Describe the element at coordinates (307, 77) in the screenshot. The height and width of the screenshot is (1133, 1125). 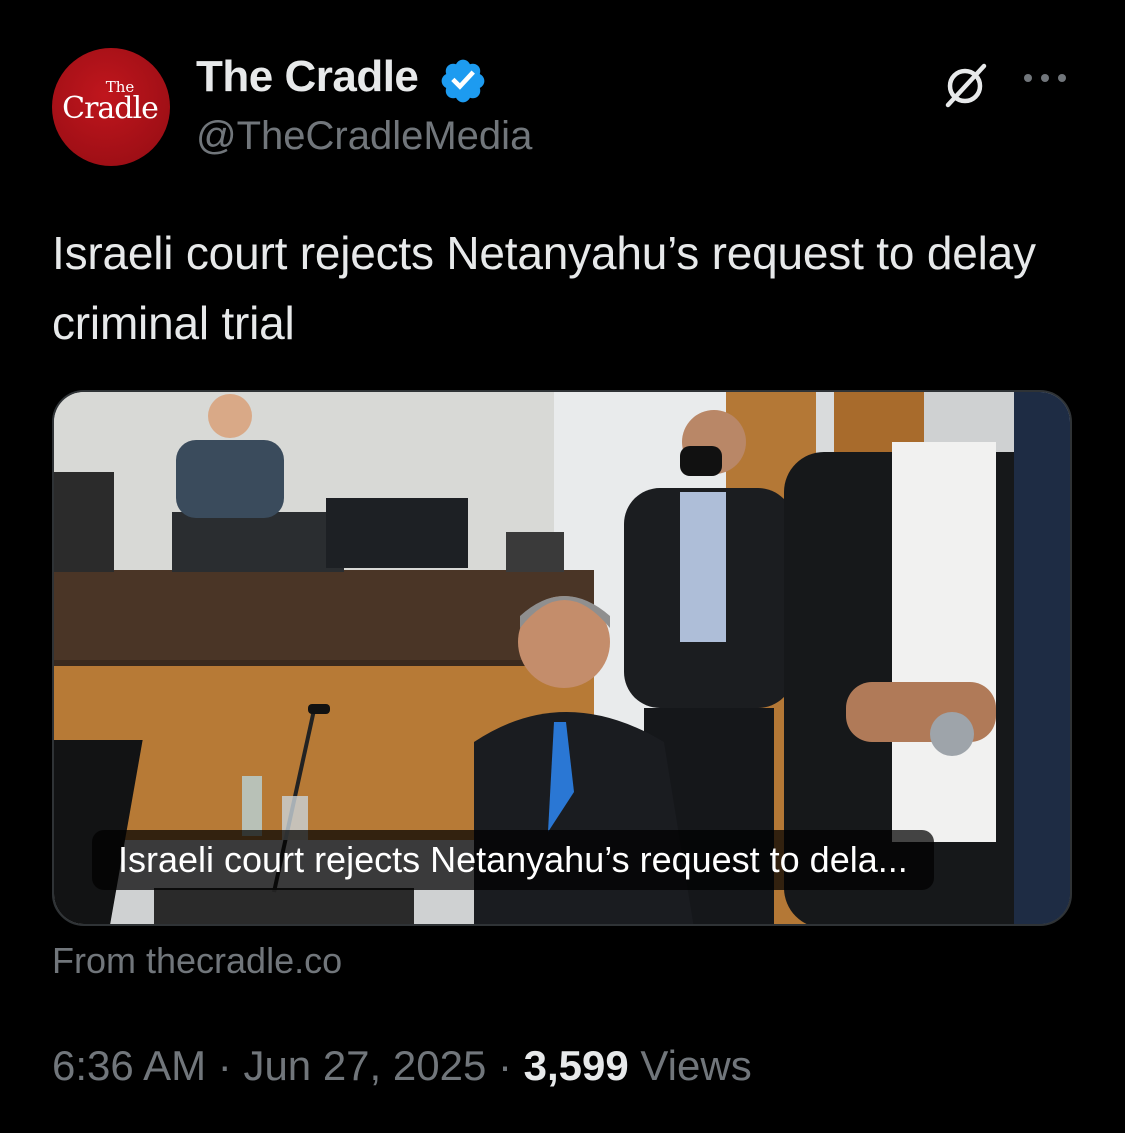
I see `author-display-name: The Cradle` at that location.